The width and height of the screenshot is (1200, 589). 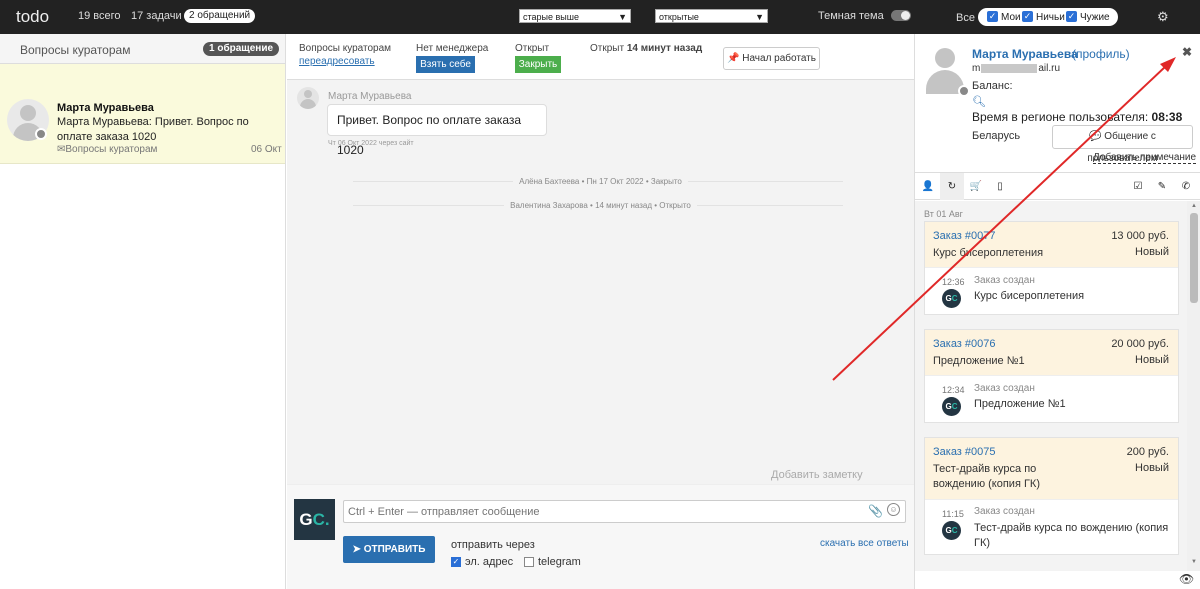 What do you see at coordinates (142, 49) in the screenshot?
I see `ticket-list-header: Вопросы кураторам 1 обращение` at bounding box center [142, 49].